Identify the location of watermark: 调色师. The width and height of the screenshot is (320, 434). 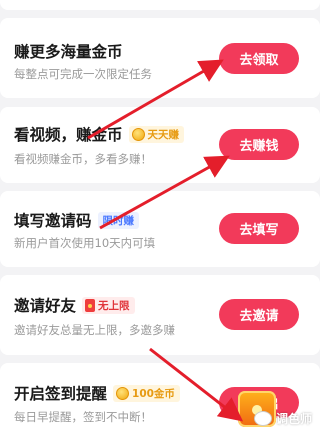
(283, 418).